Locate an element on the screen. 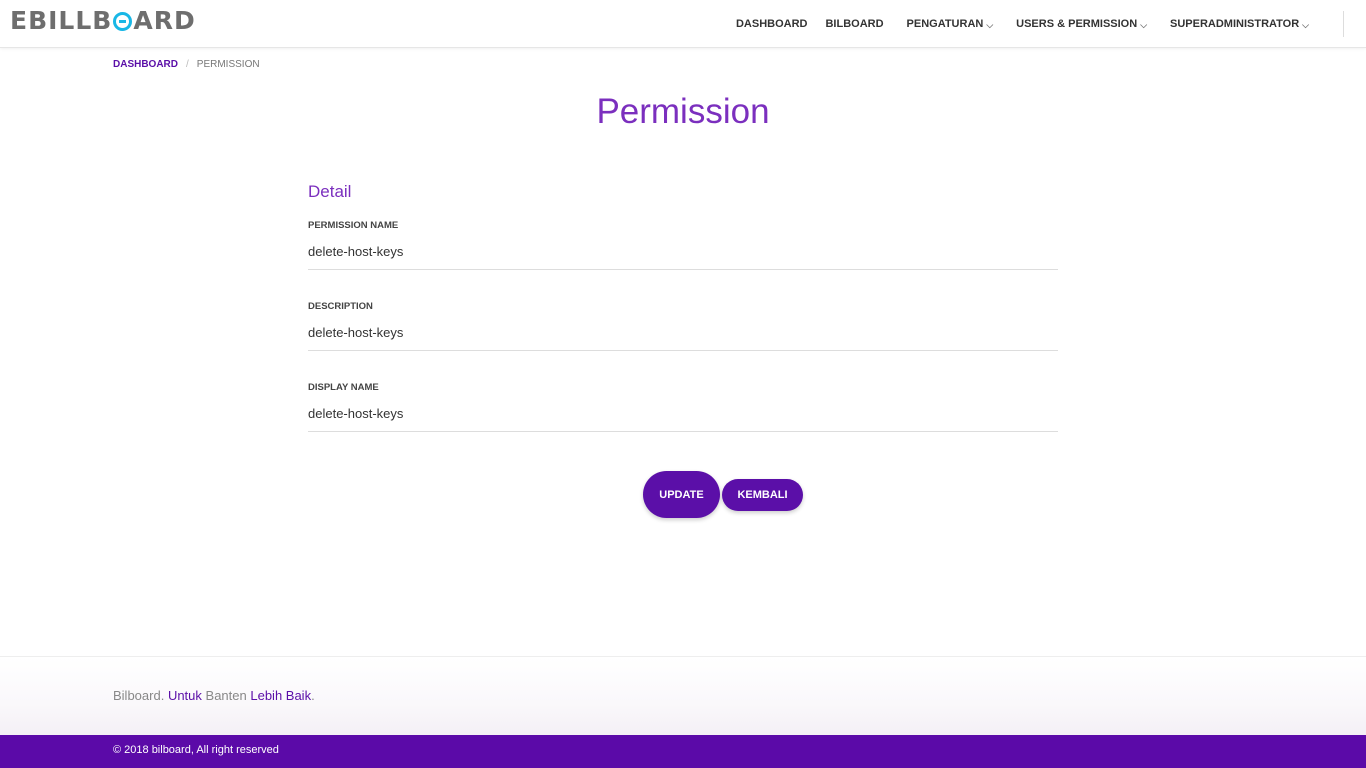  breadcrumb-dashboard-link: DASHBOARD is located at coordinates (145, 64).